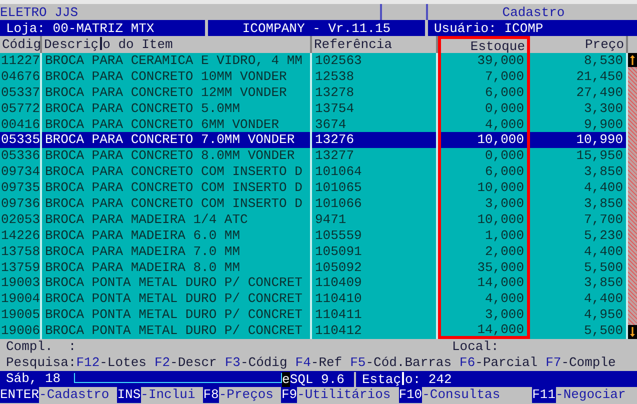  What do you see at coordinates (21, 315) in the screenshot?
I see `table-cell: 19005` at bounding box center [21, 315].